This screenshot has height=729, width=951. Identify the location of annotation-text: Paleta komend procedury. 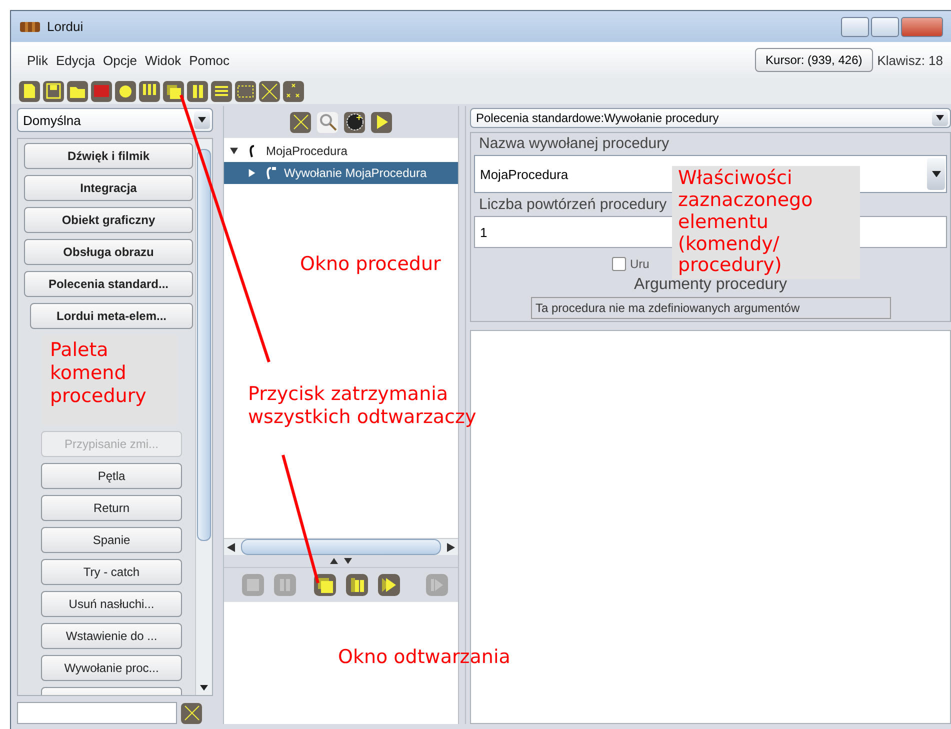
(109, 380).